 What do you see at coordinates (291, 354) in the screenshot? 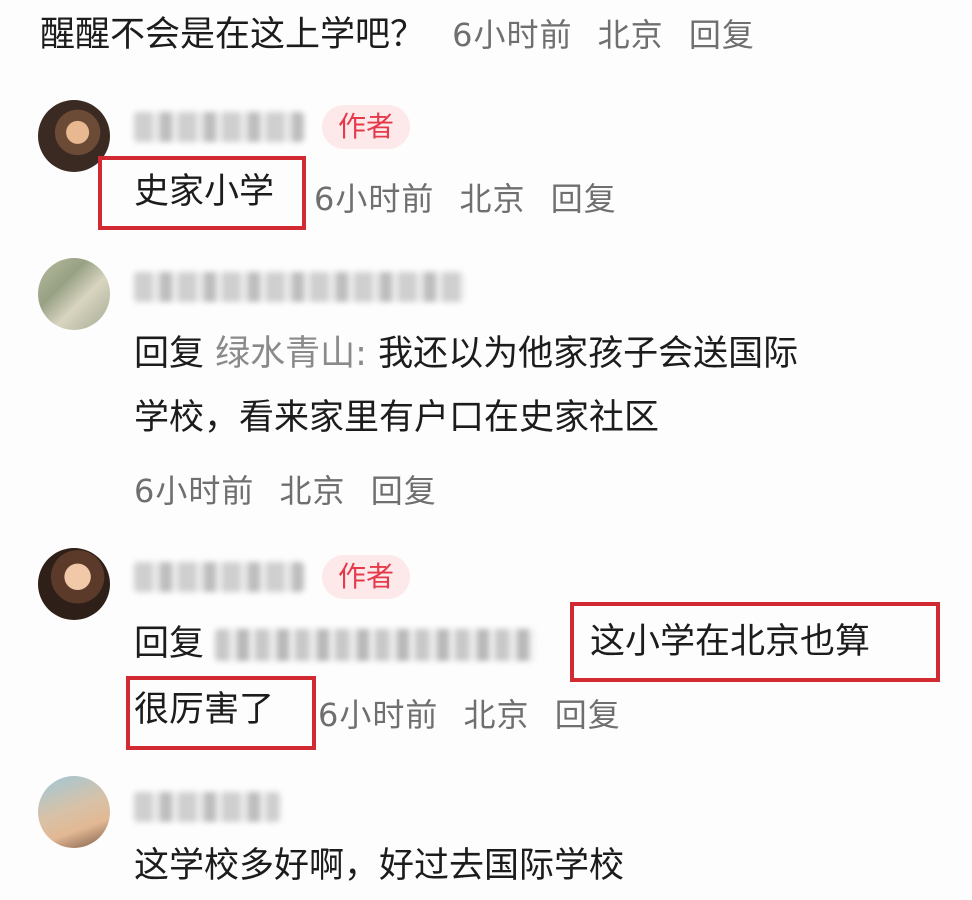
I see `reply-to-username: 绿水青山:` at bounding box center [291, 354].